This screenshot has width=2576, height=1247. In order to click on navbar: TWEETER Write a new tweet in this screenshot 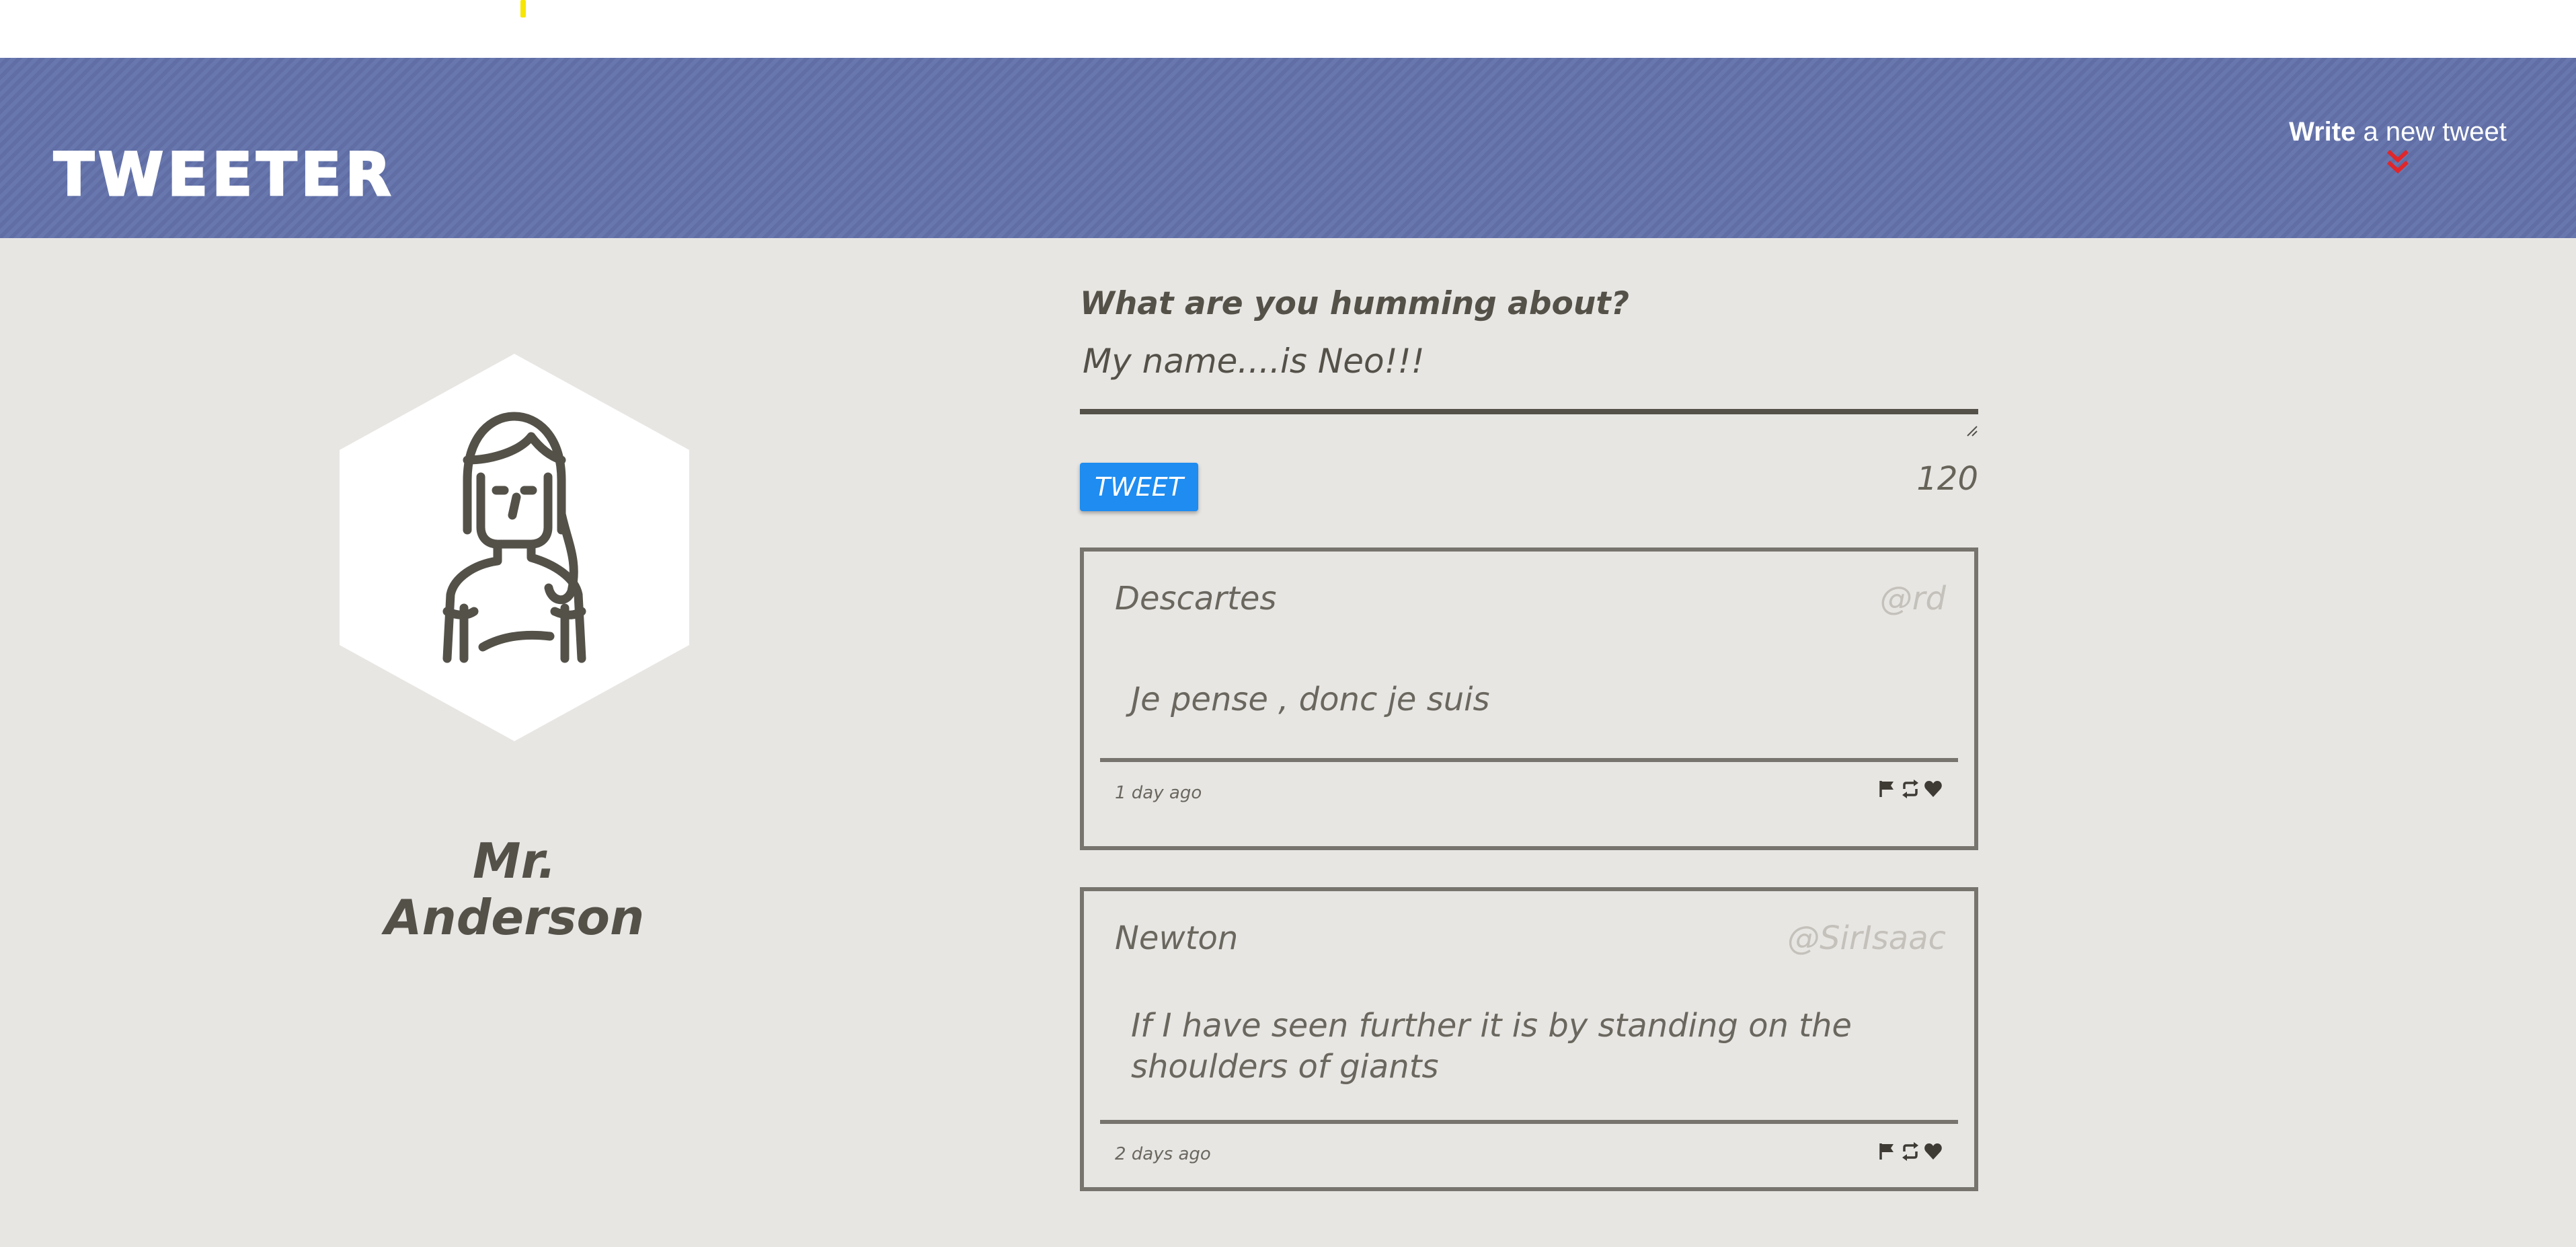, I will do `click(1288, 148)`.